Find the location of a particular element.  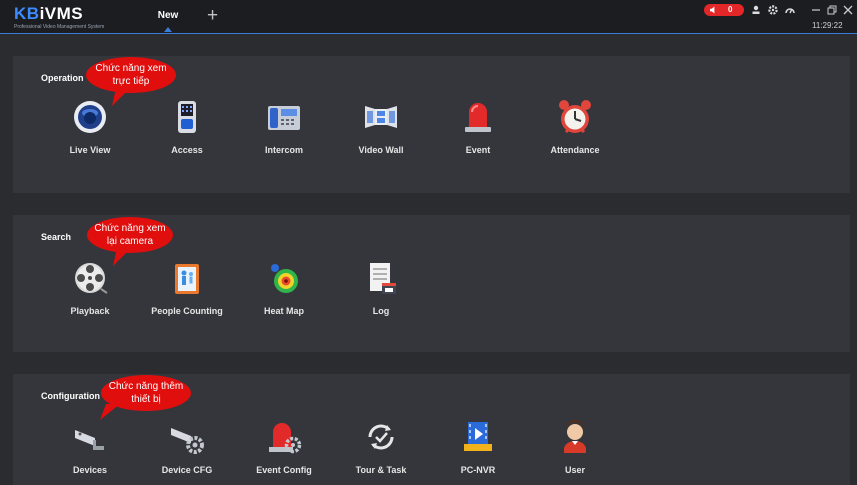

event-button: Event is located at coordinates (478, 126).